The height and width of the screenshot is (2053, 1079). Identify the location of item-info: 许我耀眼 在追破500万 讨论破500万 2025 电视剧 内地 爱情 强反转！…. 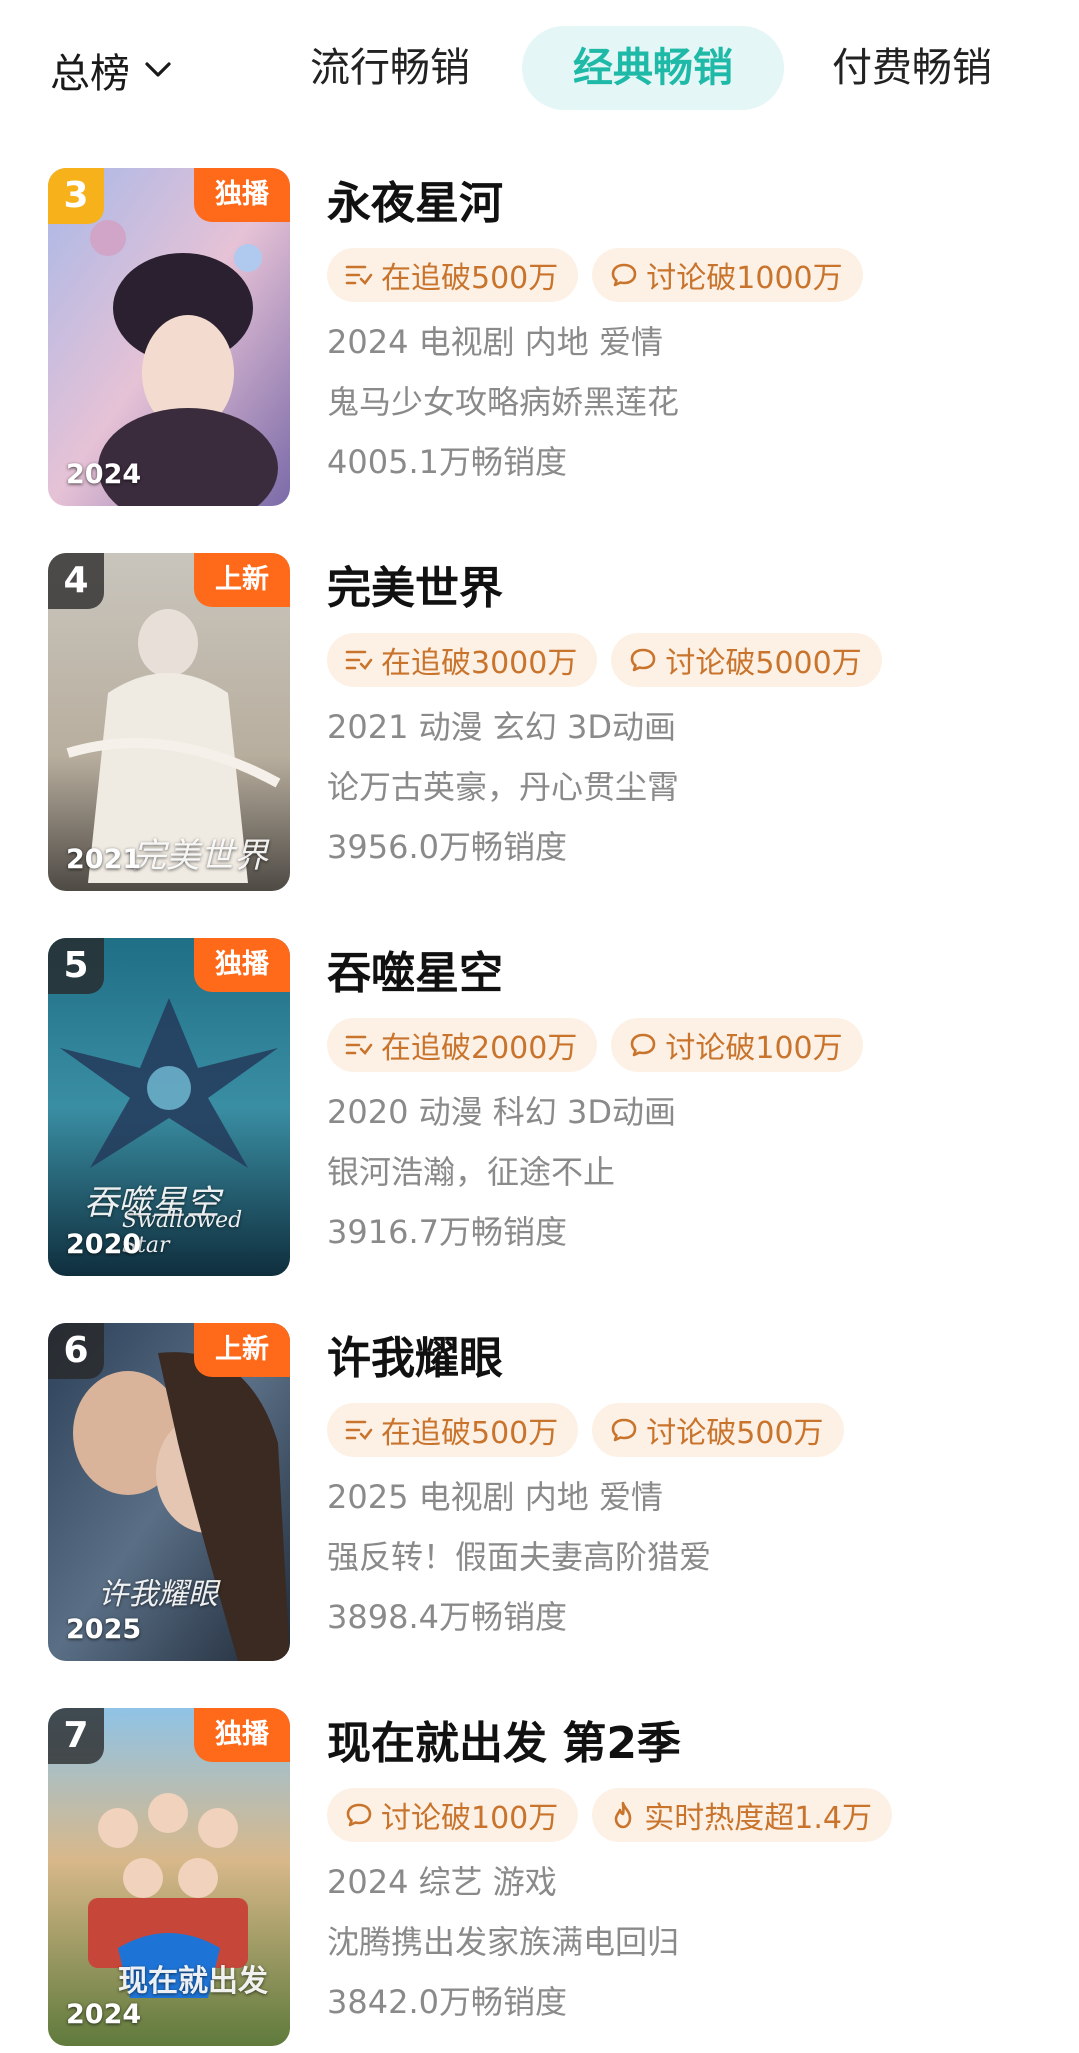
(687, 1485).